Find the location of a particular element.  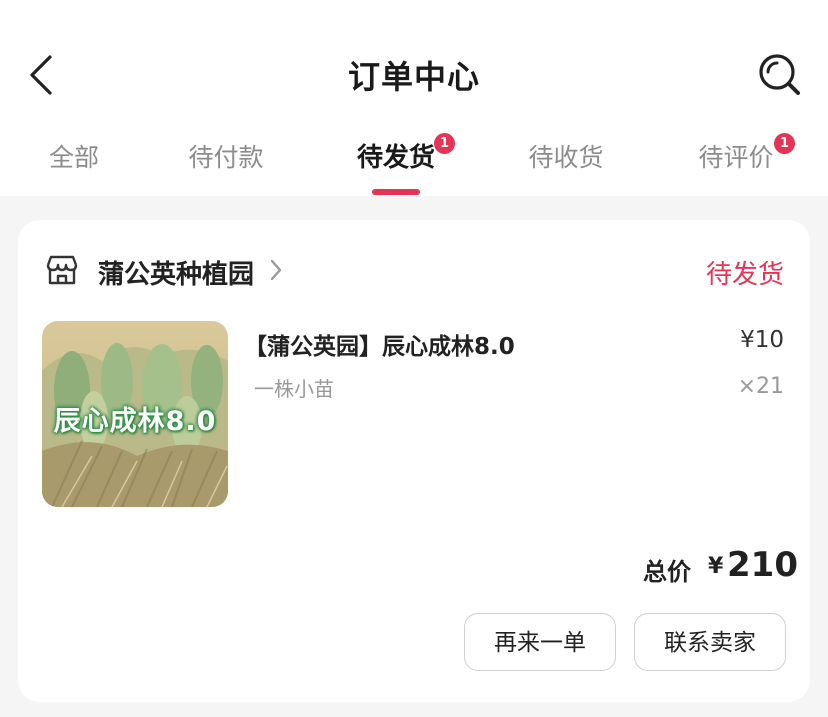

tab-label: 待发货 is located at coordinates (396, 158).